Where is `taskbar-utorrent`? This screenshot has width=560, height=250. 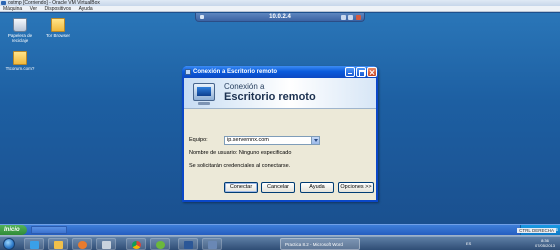 taskbar-utorrent is located at coordinates (160, 244).